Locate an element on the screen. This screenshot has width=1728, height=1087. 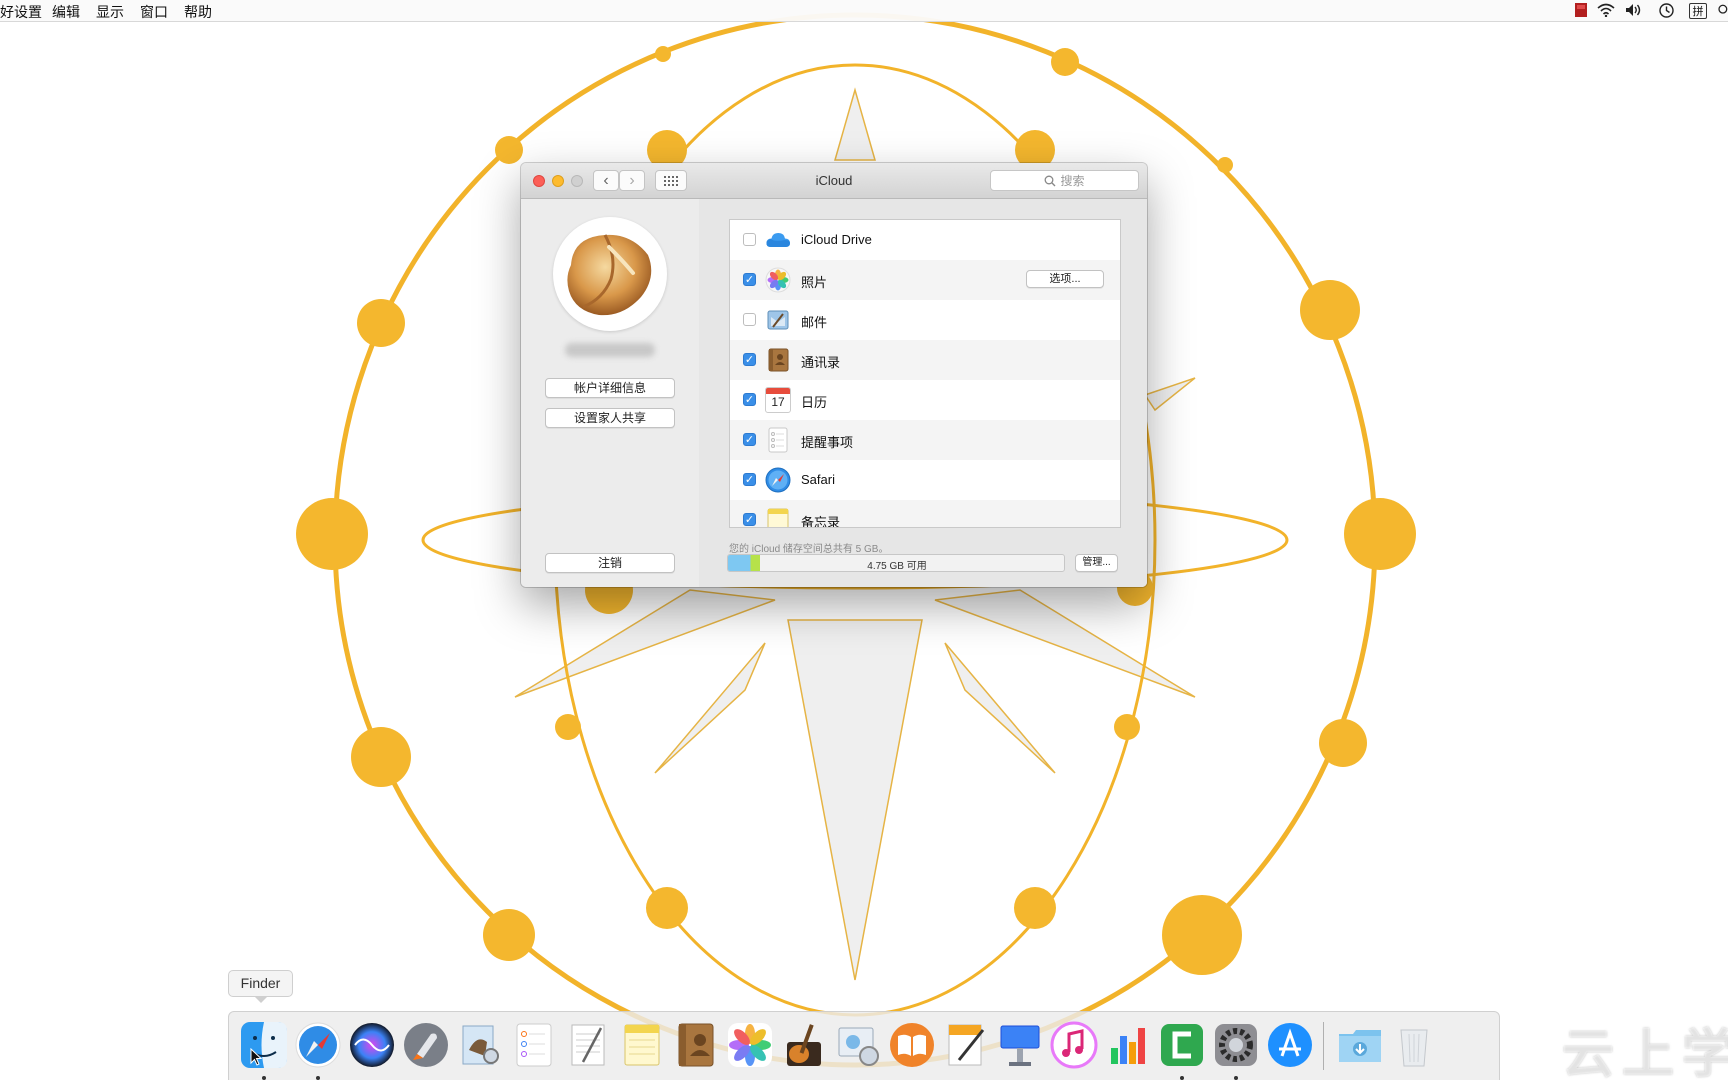
account-details-button: 帐户详细信息 is located at coordinates (610, 388).